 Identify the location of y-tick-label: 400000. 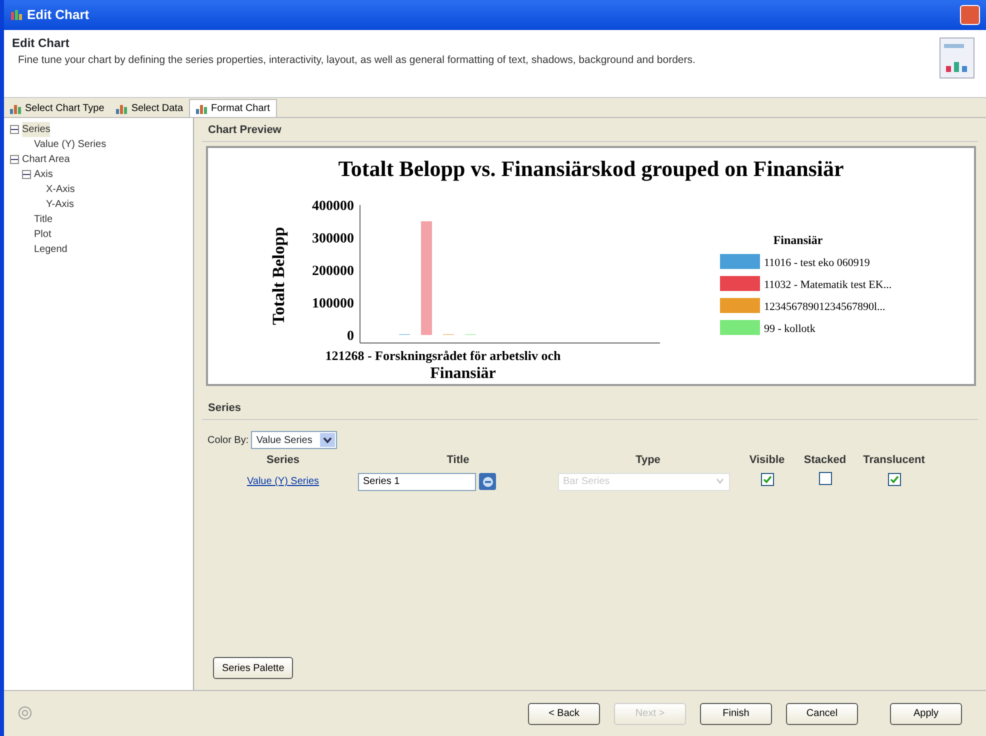
(333, 206).